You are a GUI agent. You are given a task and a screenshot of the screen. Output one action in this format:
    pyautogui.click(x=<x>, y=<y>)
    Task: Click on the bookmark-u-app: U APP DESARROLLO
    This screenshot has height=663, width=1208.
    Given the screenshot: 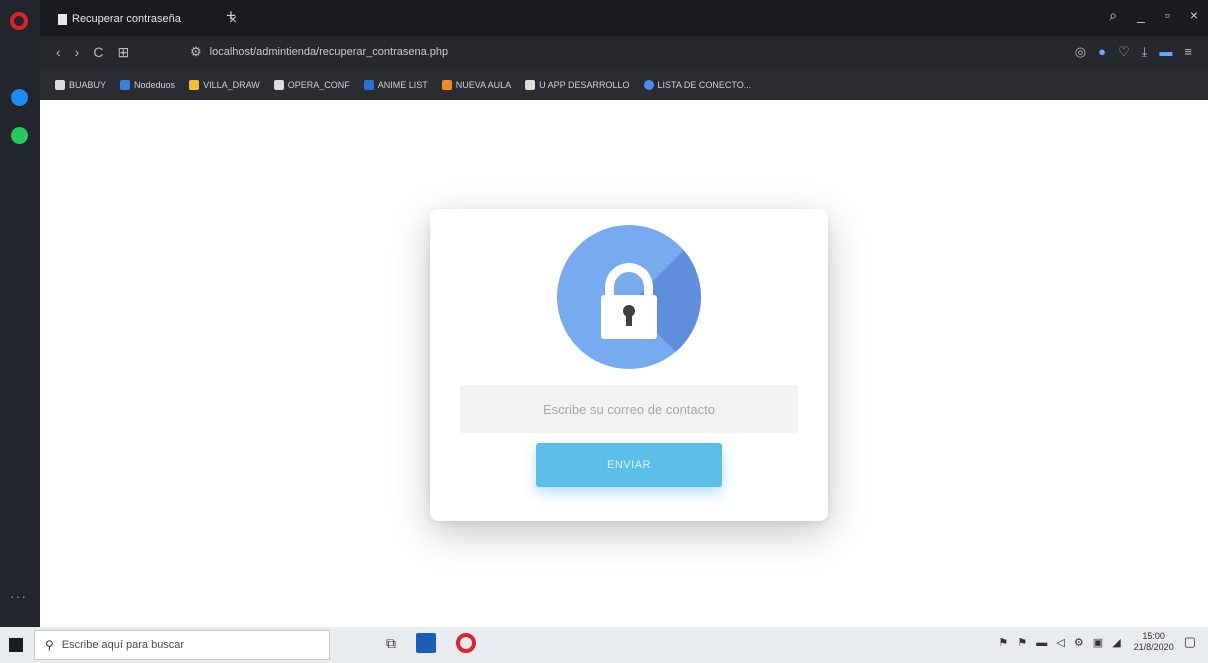 What is the action you would take?
    pyautogui.click(x=577, y=85)
    